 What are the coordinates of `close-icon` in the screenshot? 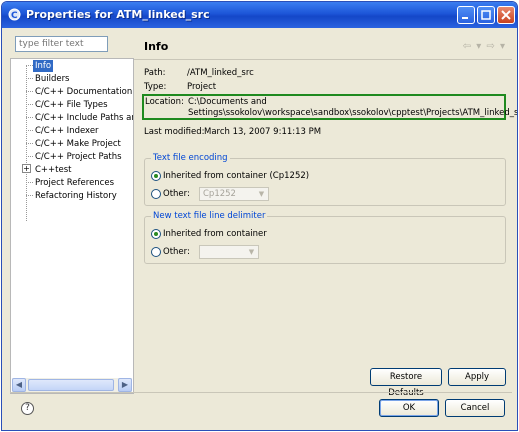 It's located at (506, 15).